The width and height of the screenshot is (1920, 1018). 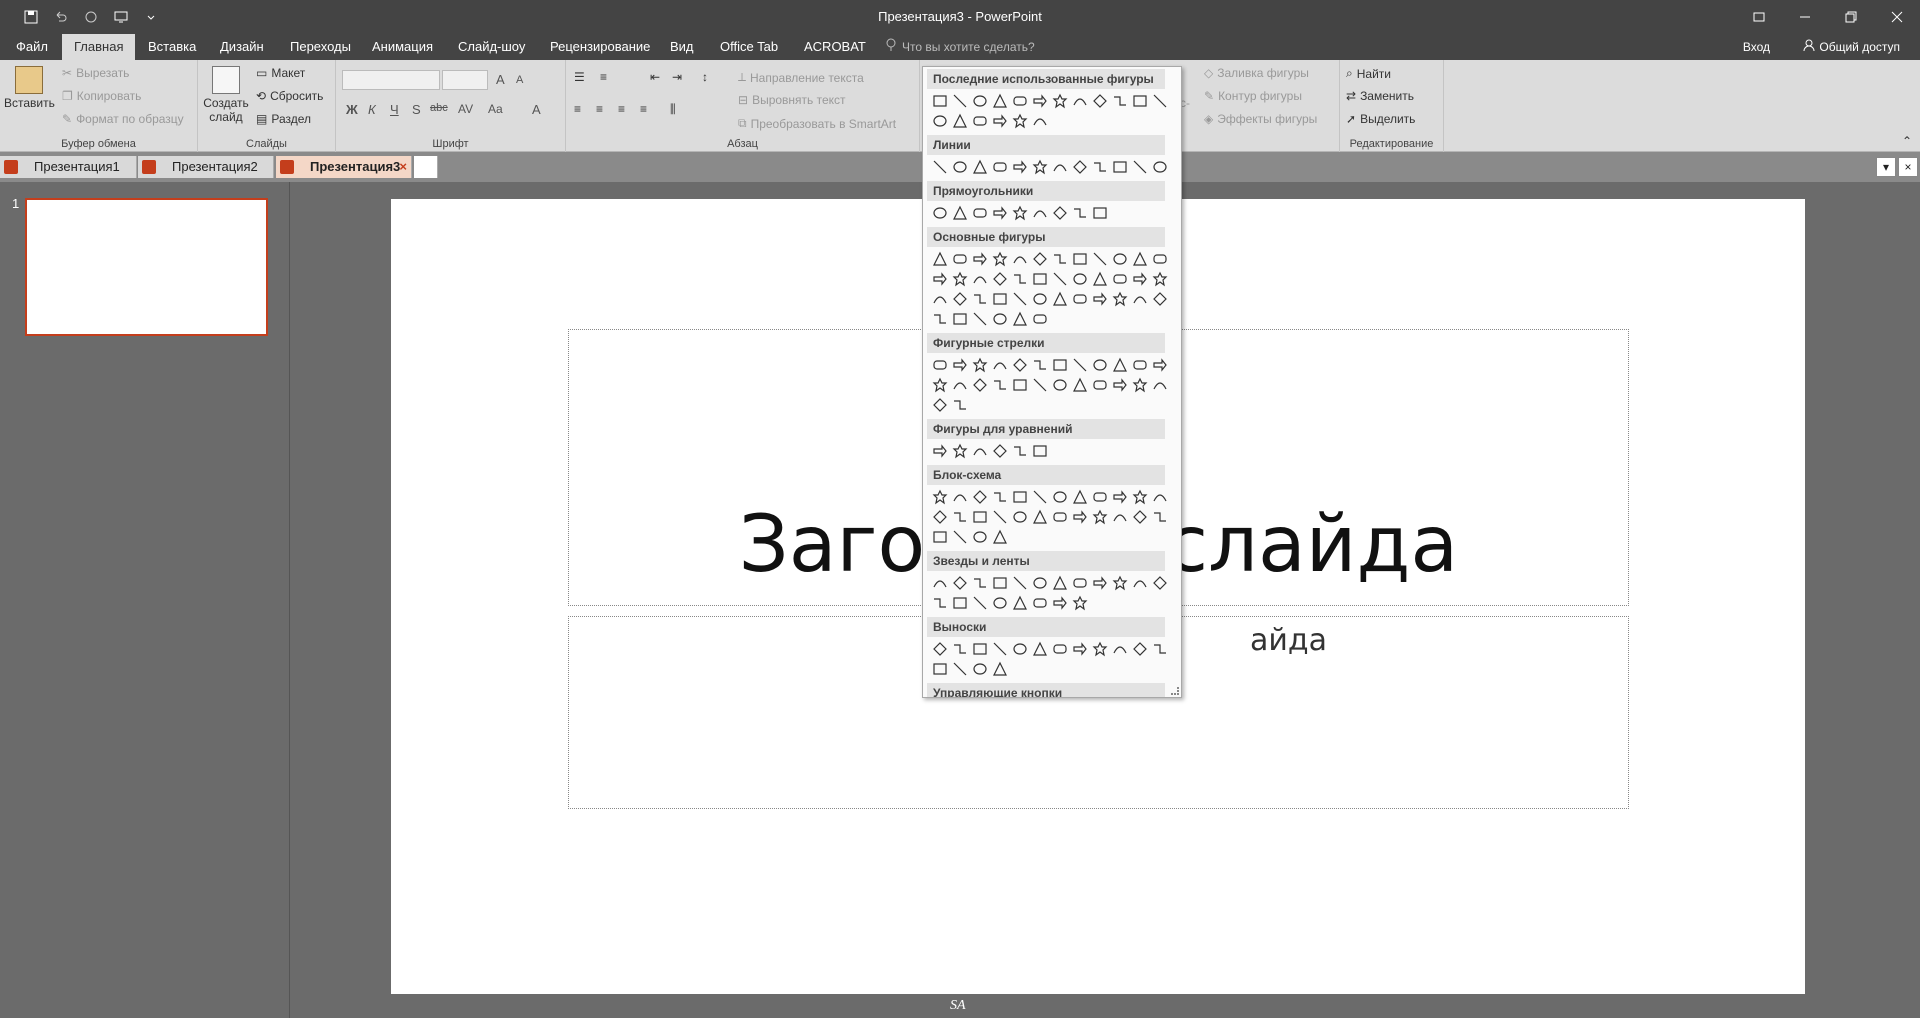 I want to click on round-two-icon, so click(x=1080, y=213).